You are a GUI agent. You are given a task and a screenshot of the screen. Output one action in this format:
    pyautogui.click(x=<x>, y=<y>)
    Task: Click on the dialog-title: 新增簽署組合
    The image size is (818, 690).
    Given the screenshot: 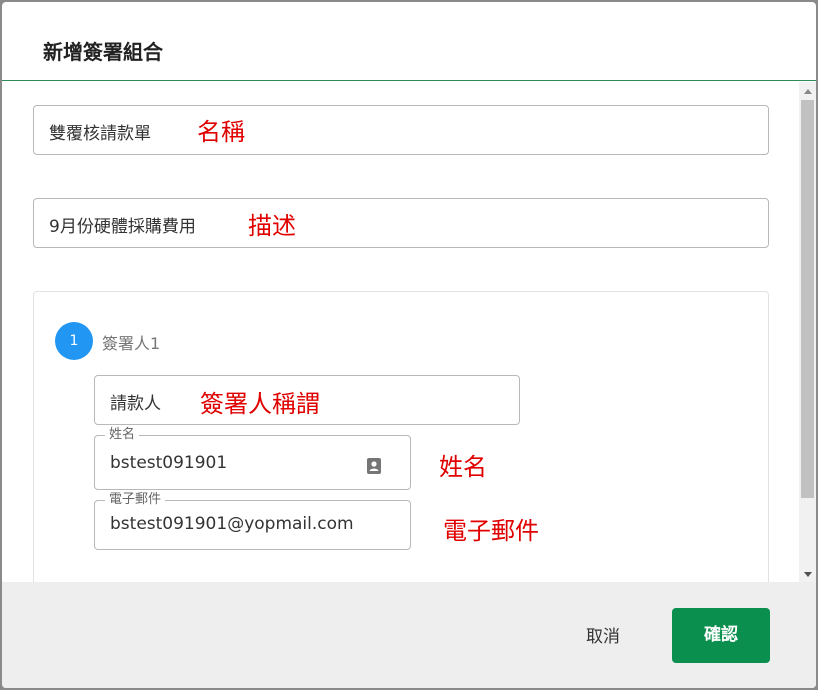 What is the action you would take?
    pyautogui.click(x=103, y=52)
    